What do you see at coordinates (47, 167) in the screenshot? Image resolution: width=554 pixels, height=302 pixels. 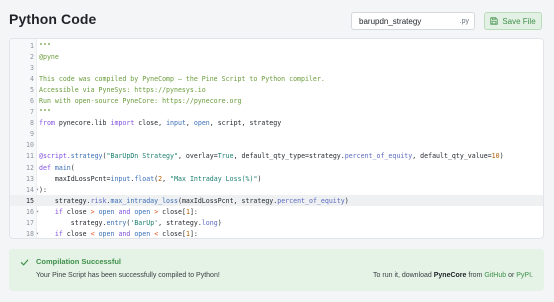 I see `code-token: def` at bounding box center [47, 167].